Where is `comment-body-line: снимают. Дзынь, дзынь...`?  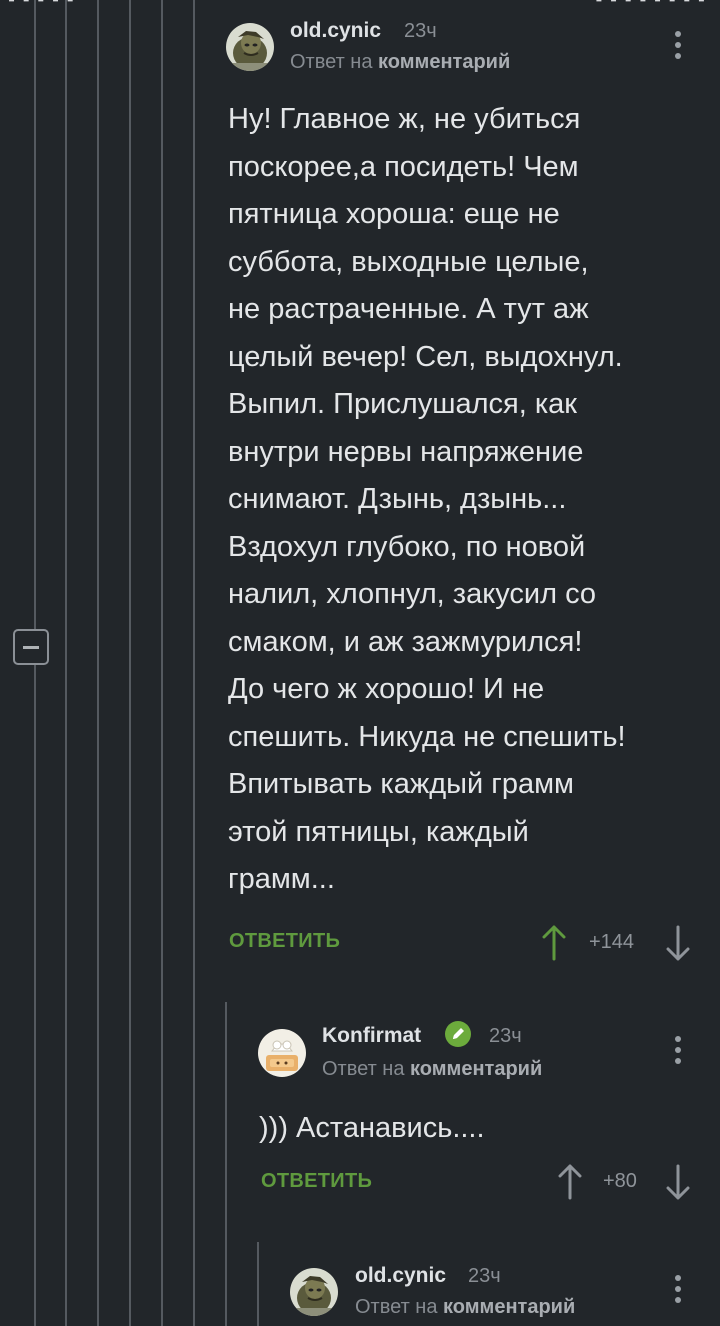 comment-body-line: снимают. Дзынь, дзынь... is located at coordinates (397, 499).